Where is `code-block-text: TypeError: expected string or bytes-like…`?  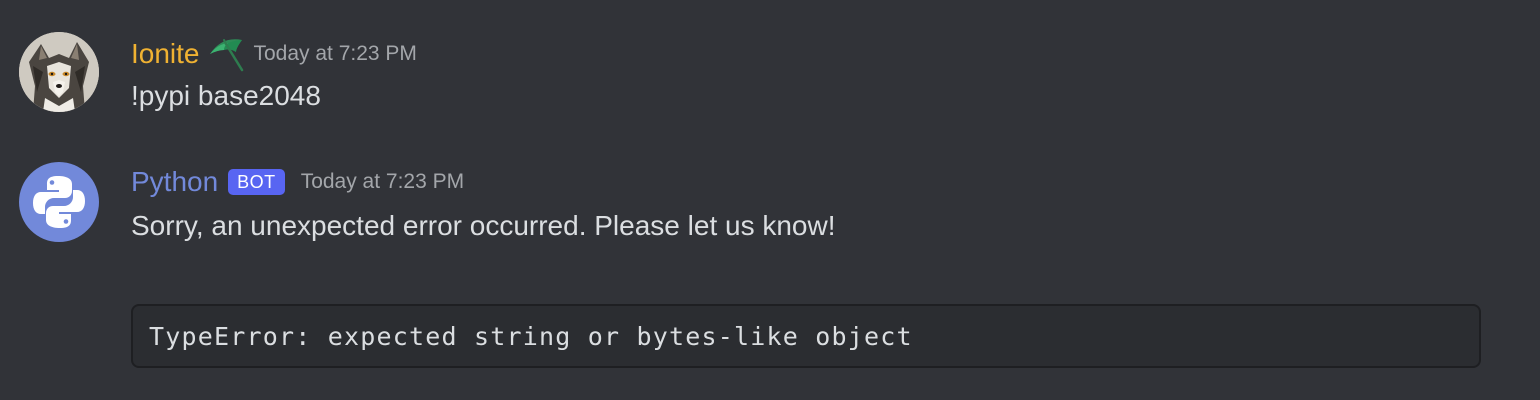 code-block-text: TypeError: expected string or bytes-like… is located at coordinates (531, 336).